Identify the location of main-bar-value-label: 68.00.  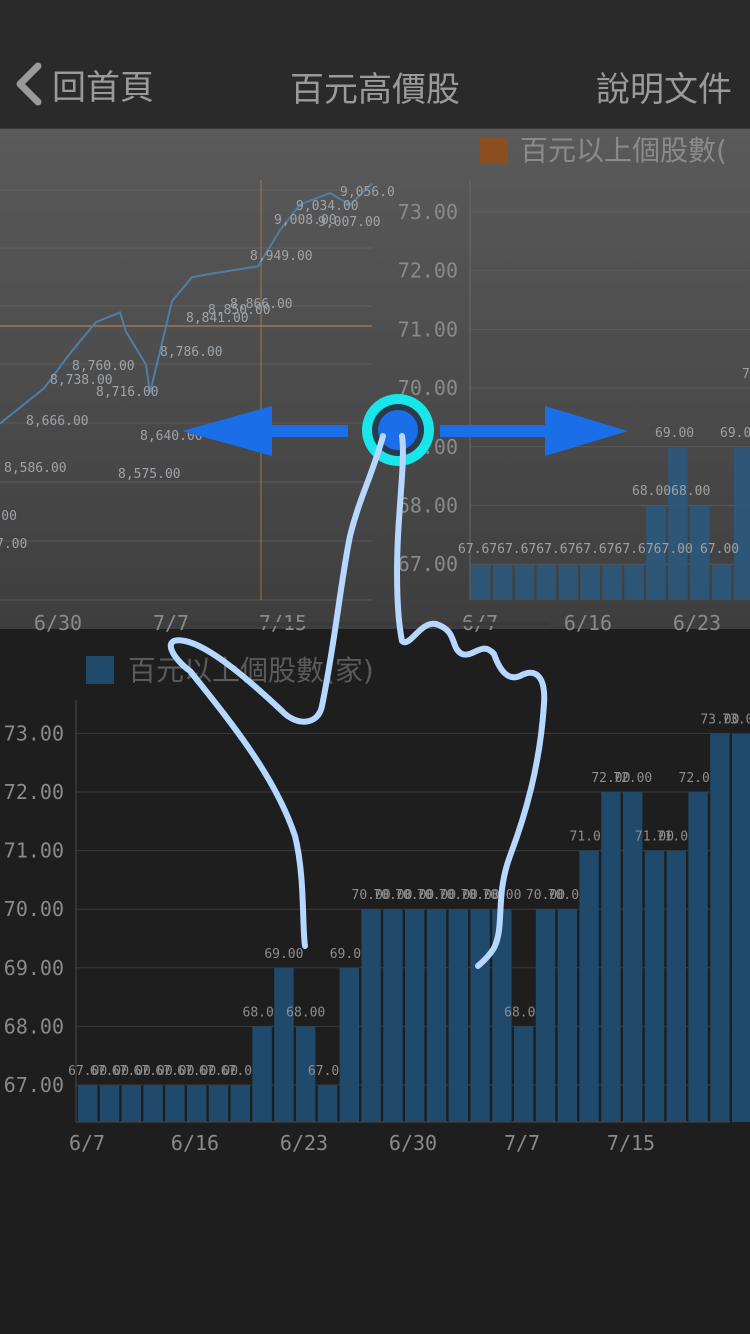
(305, 1012).